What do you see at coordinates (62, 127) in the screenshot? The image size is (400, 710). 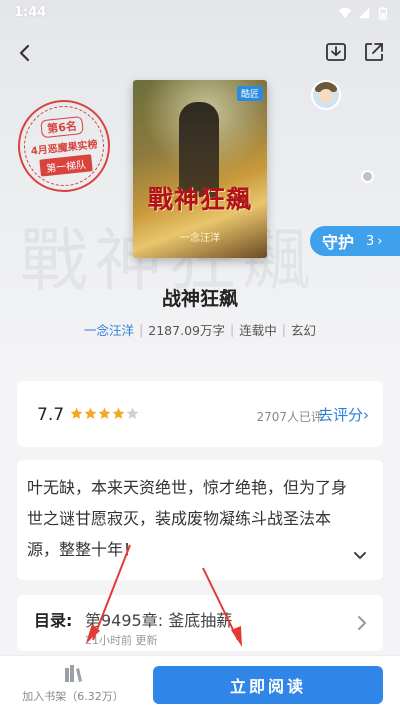 I see `seal-rank: 第6名` at bounding box center [62, 127].